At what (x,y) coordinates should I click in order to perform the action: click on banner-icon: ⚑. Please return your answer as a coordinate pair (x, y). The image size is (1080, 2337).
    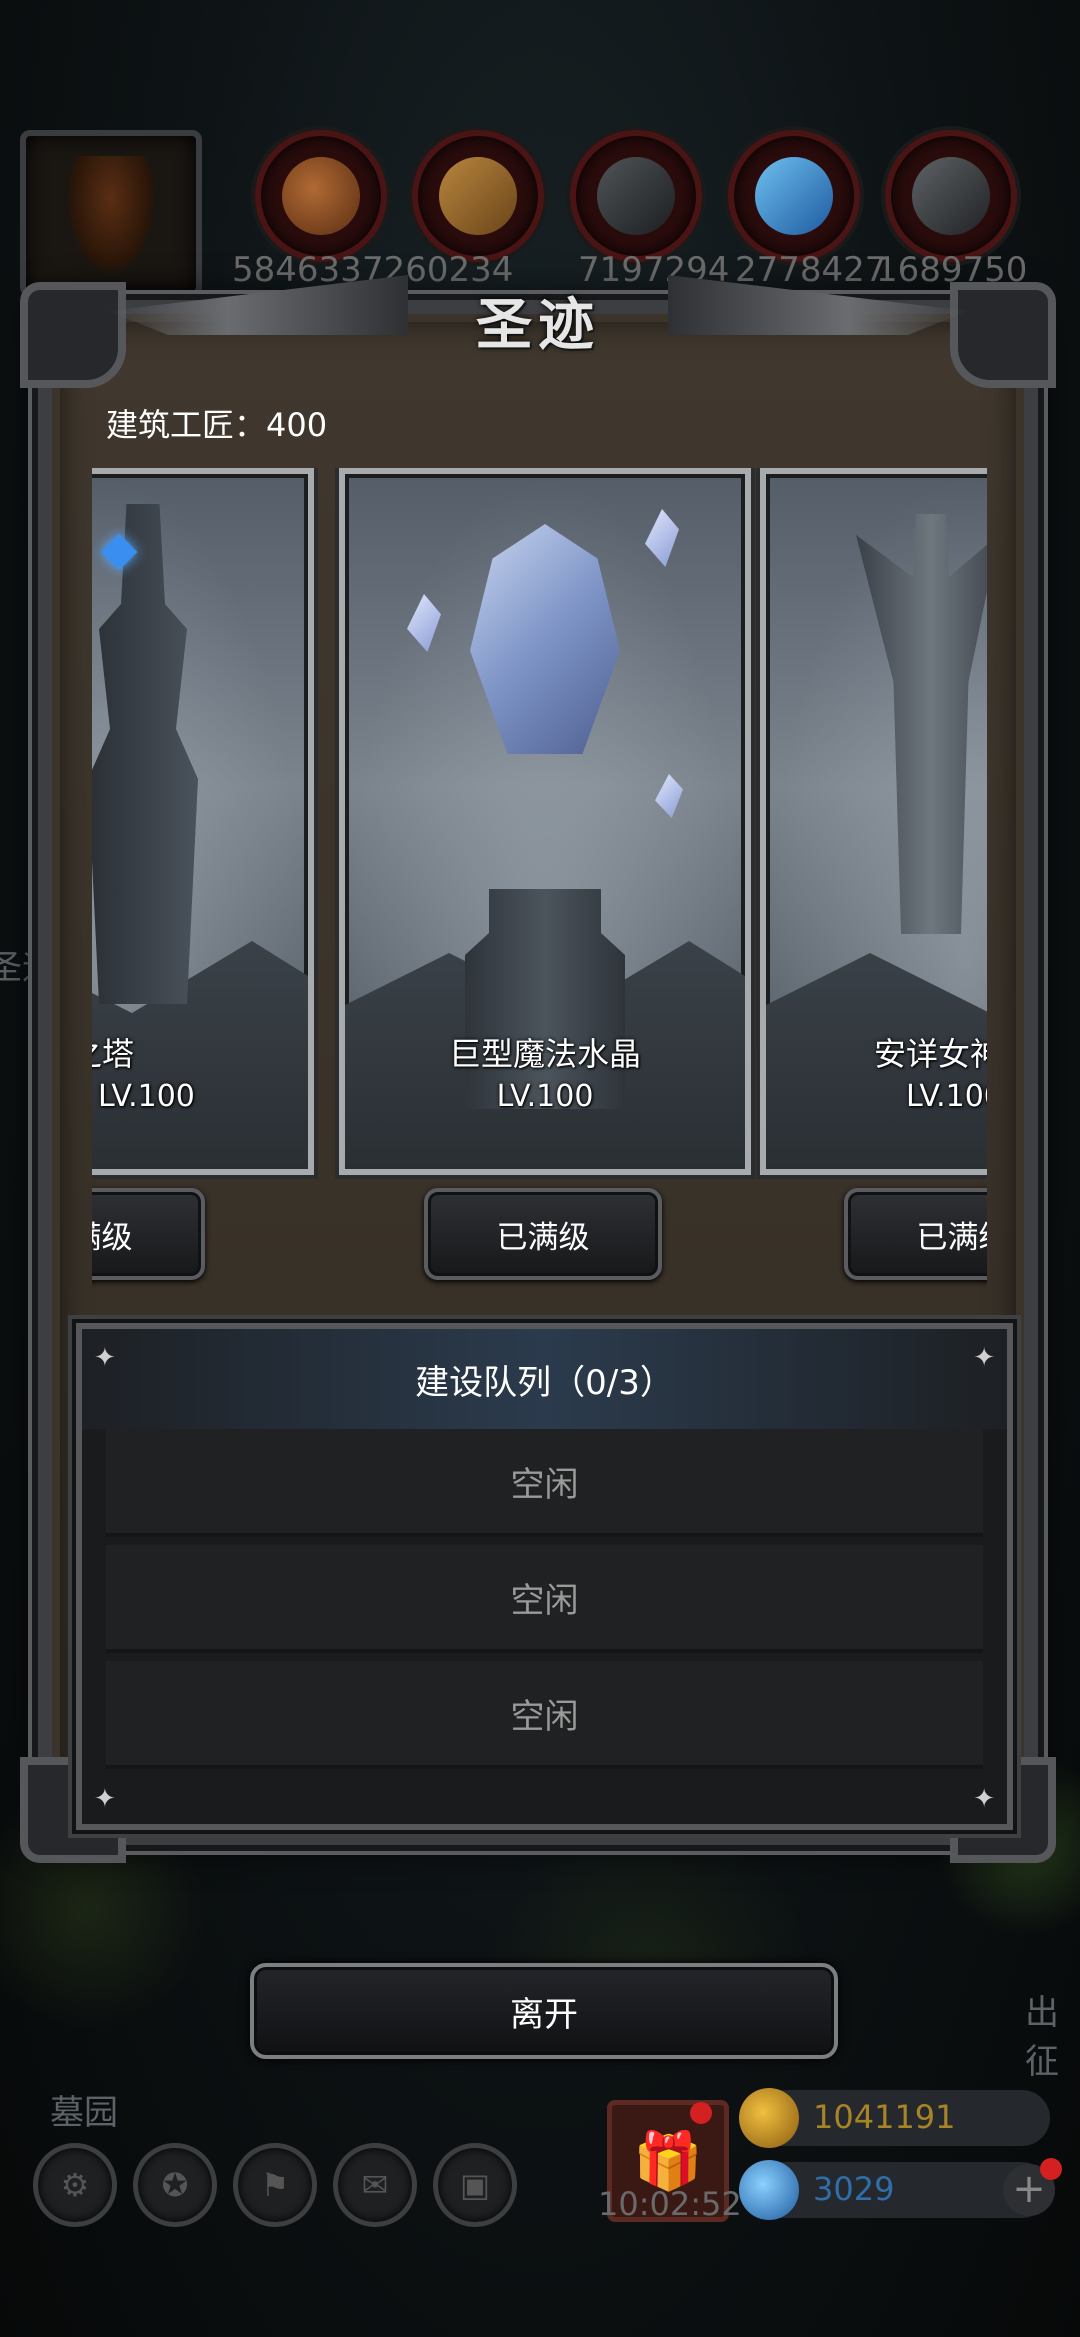
    Looking at the image, I should click on (275, 2185).